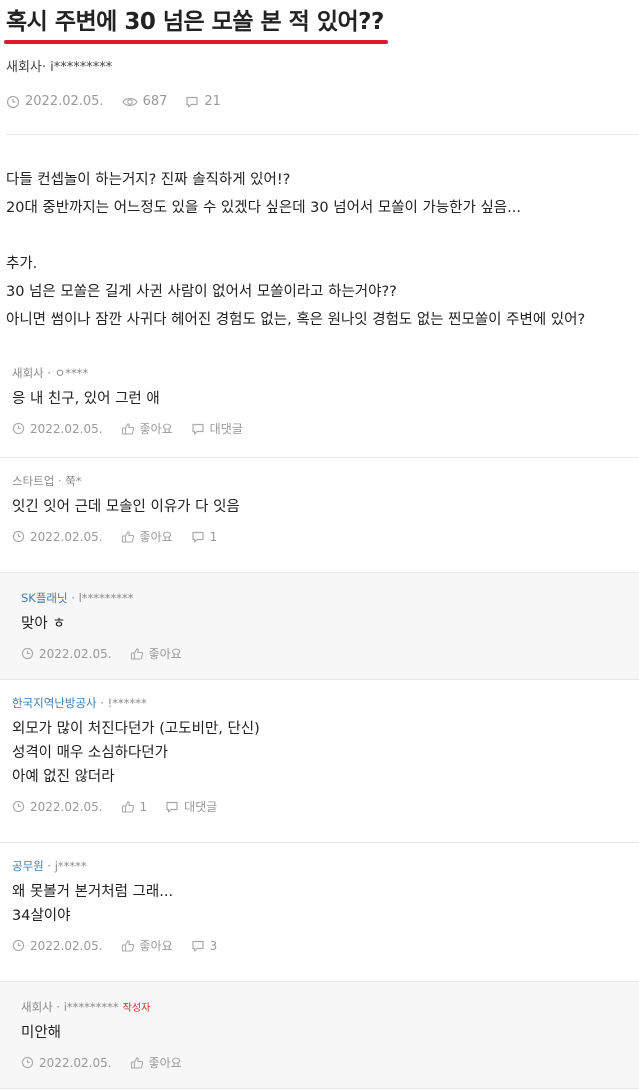 The image size is (639, 1091). What do you see at coordinates (320, 1033) in the screenshot?
I see `comment-text: 미안해` at bounding box center [320, 1033].